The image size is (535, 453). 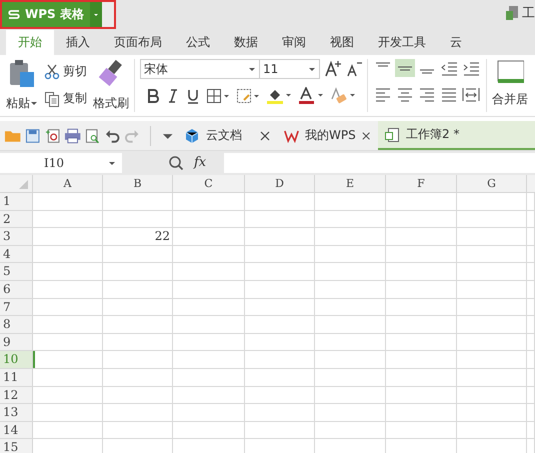 What do you see at coordinates (22, 103) in the screenshot?
I see `paste-button: 粘贴` at bounding box center [22, 103].